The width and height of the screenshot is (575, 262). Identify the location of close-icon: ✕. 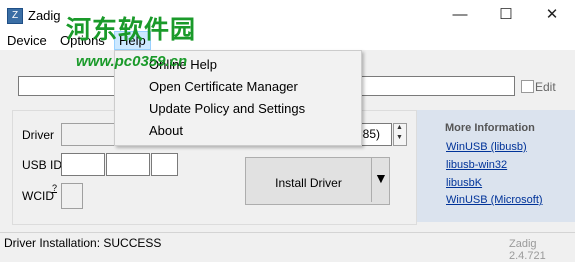
(552, 15).